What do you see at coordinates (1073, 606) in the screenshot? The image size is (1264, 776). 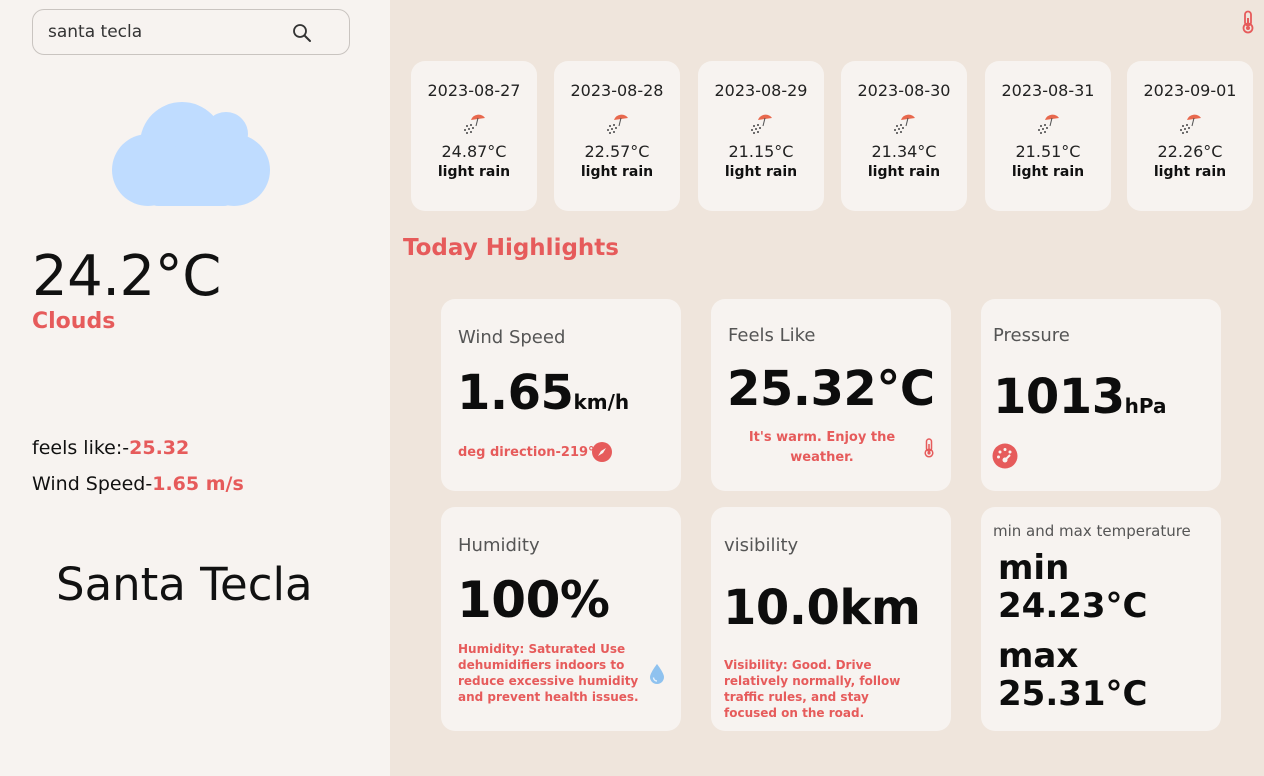 I see `min-temperature: 24.23°C` at bounding box center [1073, 606].